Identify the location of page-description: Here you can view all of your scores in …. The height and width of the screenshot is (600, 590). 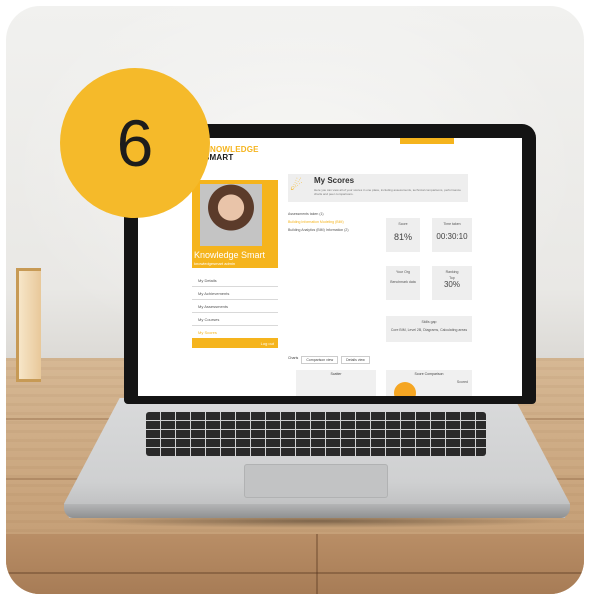
(387, 192).